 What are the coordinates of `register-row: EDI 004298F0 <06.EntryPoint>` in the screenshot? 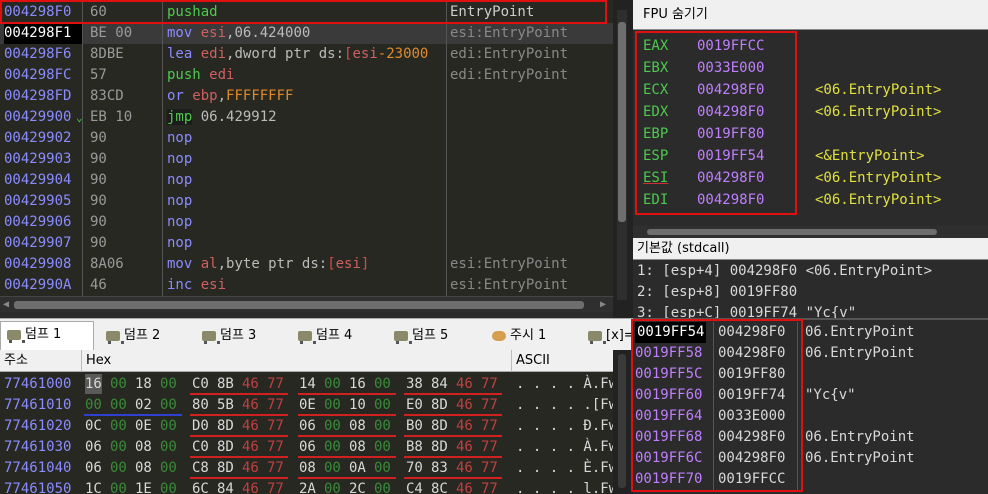 It's located at (810, 200).